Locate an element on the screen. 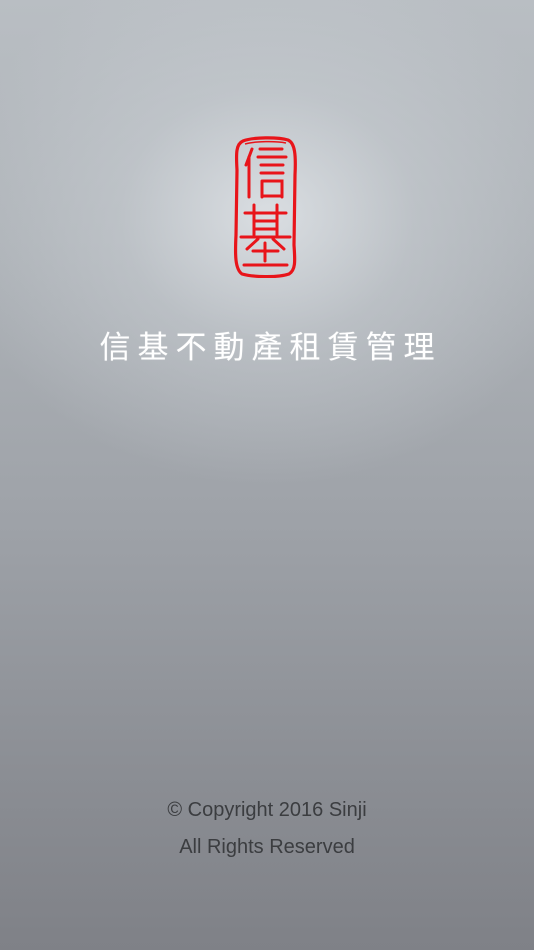 This screenshot has width=534, height=950. copyright-text: © Copyright 2016 Sinji is located at coordinates (267, 810).